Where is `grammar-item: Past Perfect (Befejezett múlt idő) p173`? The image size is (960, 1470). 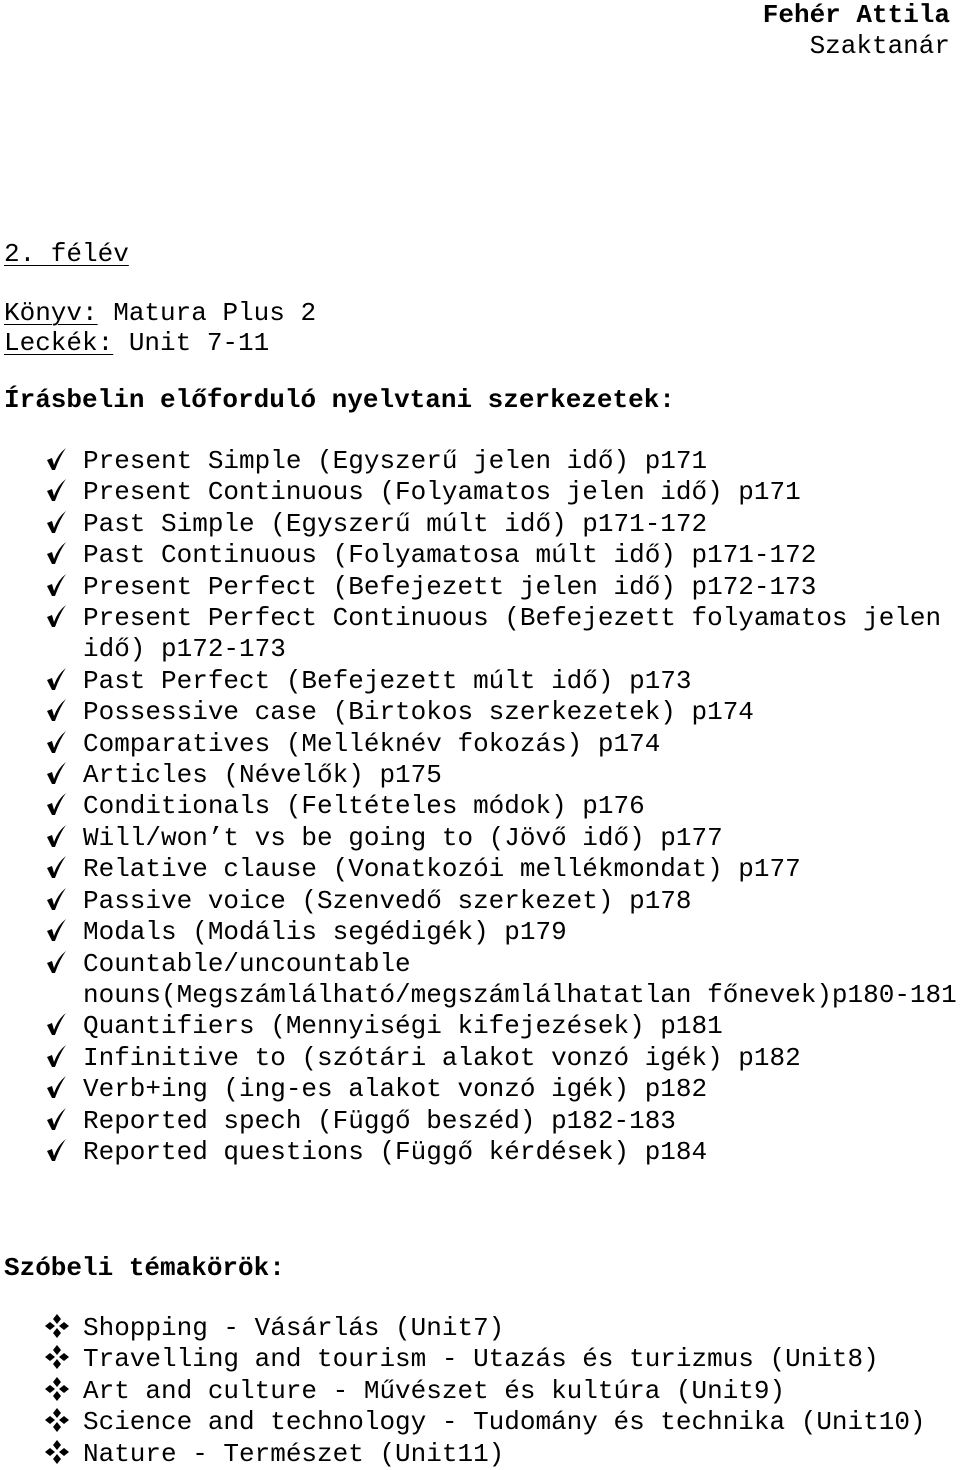 grammar-item: Past Perfect (Befejezett múlt idő) p173 is located at coordinates (480, 681).